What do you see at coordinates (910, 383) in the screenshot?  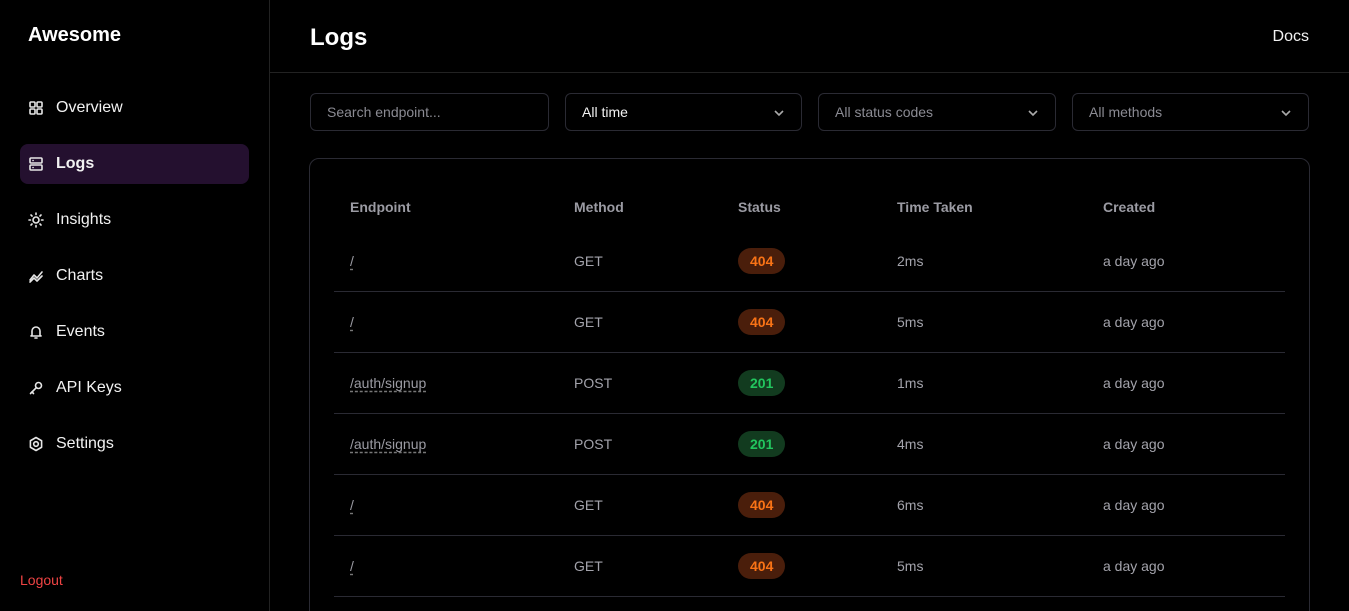 I see `time-taken-cell: 1ms` at bounding box center [910, 383].